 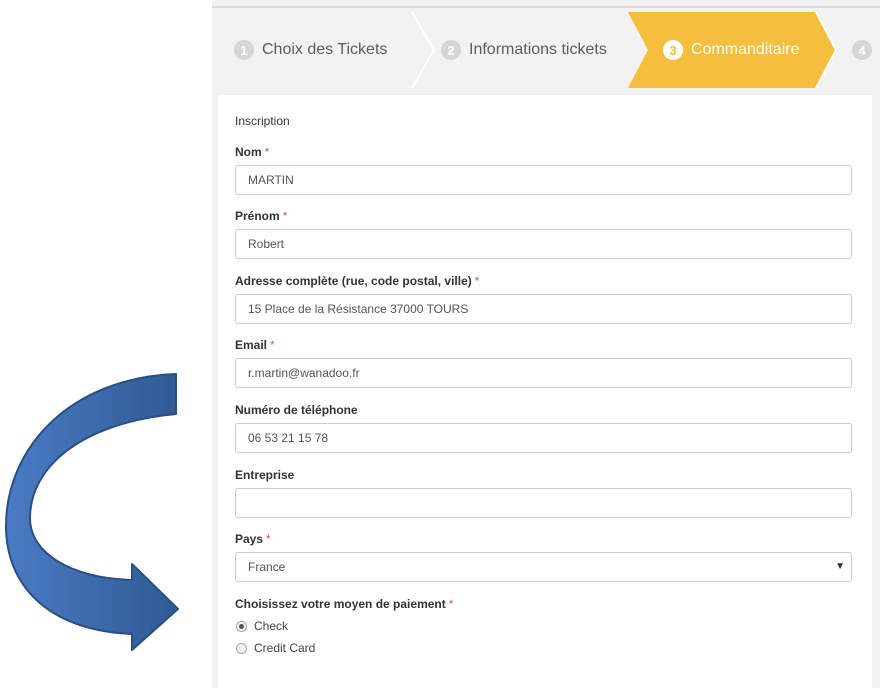 I want to click on nom-label: Nom *, so click(x=252, y=152).